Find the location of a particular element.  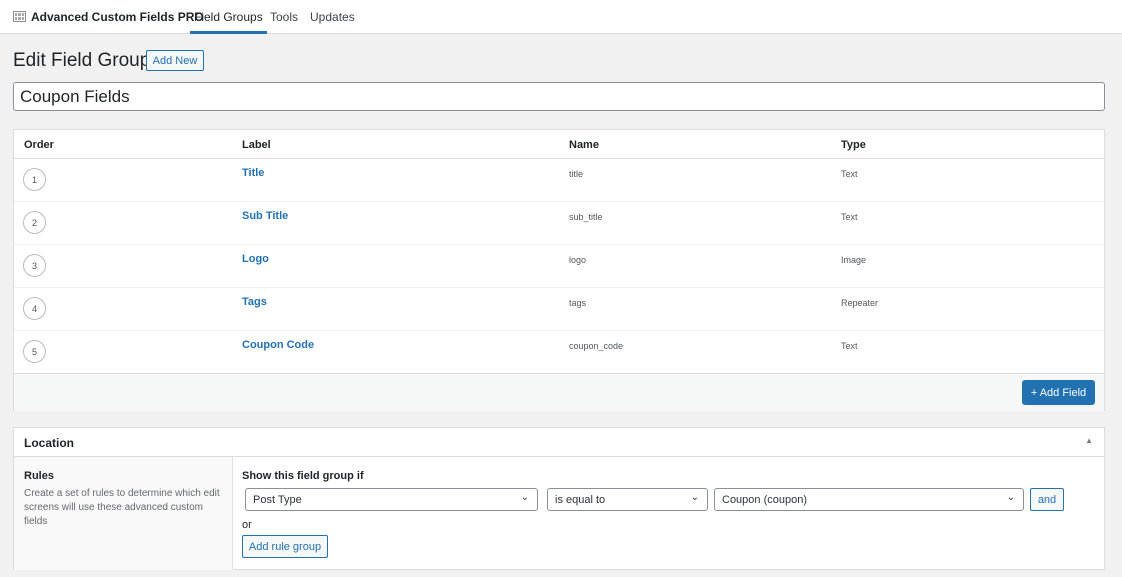

or-label: or is located at coordinates (247, 525).